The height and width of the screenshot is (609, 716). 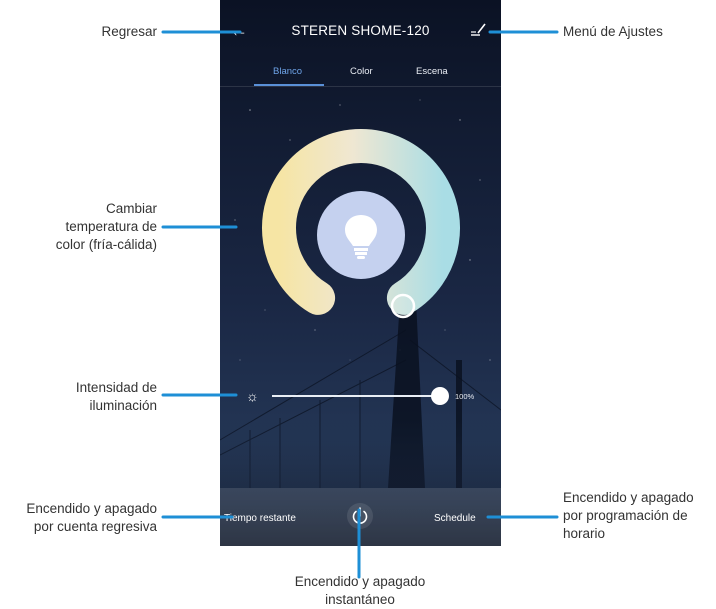 I want to click on label-countdown: Encendido y apagado por cuenta regresiva, so click(x=91, y=517).